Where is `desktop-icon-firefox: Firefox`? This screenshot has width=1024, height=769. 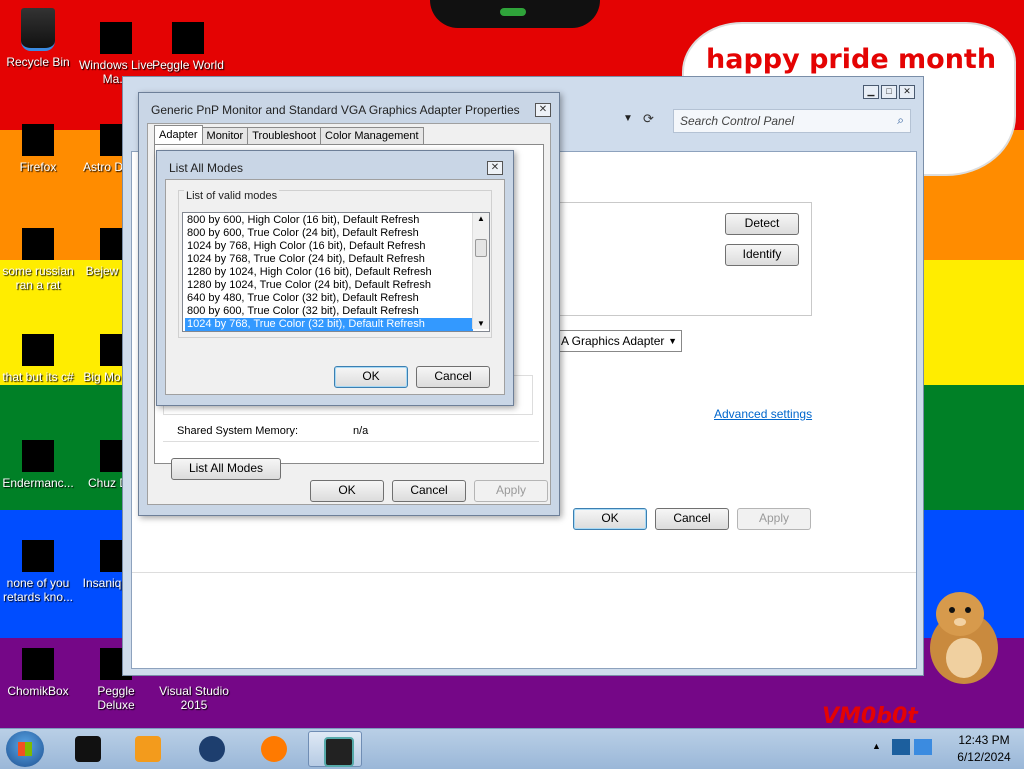 desktop-icon-firefox: Firefox is located at coordinates (38, 149).